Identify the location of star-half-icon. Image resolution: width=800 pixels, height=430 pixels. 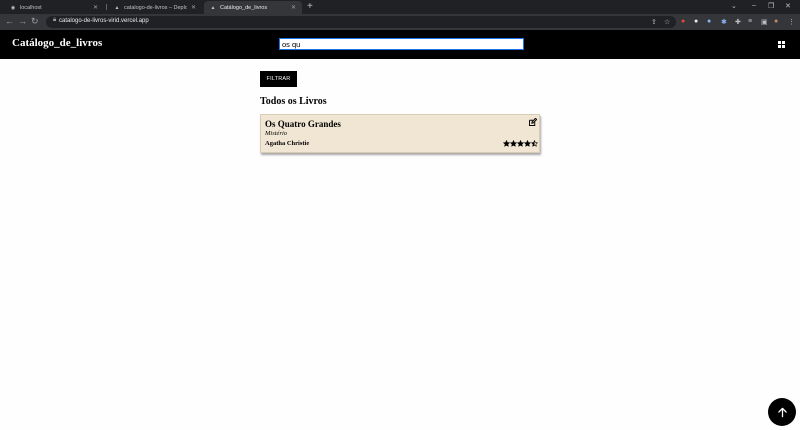
(534, 143).